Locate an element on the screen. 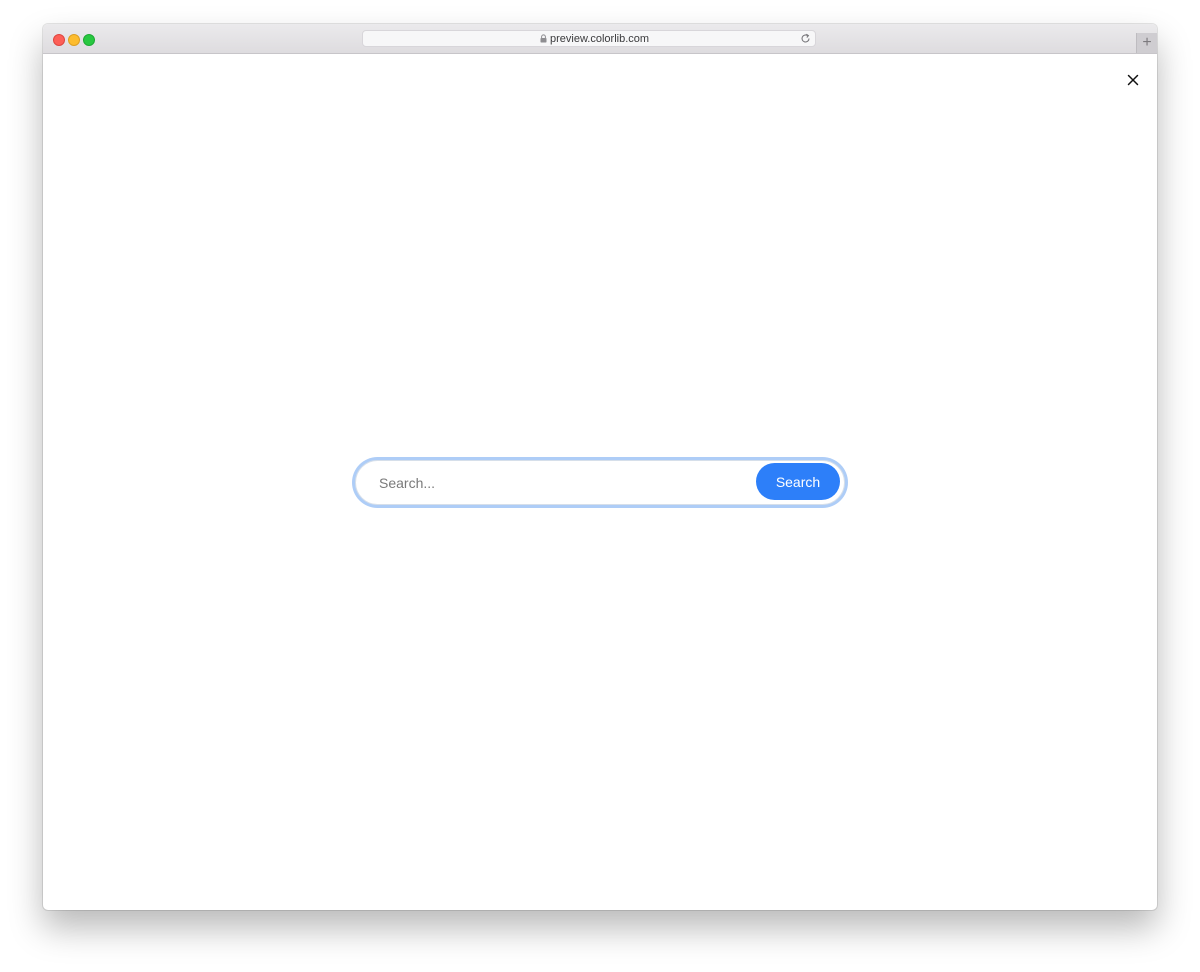  close-icon is located at coordinates (1133, 80).